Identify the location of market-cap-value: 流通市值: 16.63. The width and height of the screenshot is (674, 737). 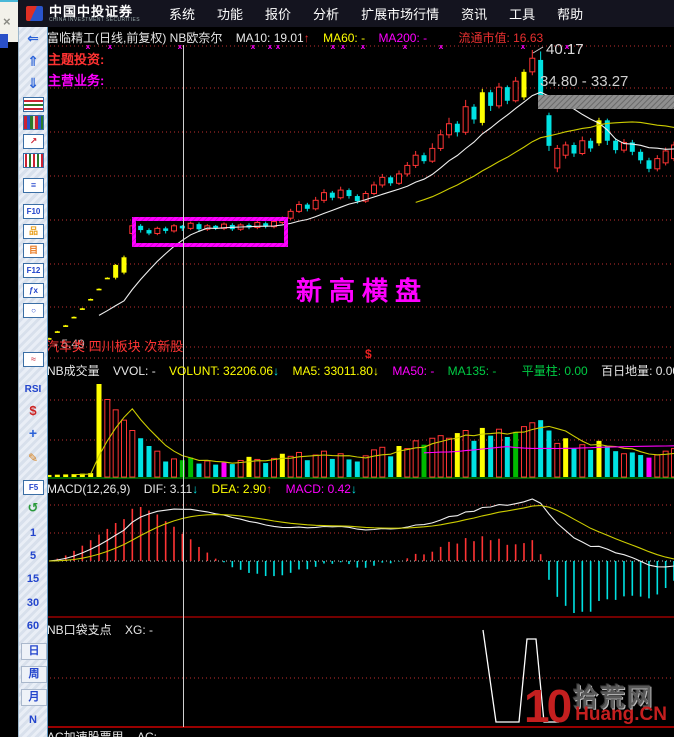
(501, 38).